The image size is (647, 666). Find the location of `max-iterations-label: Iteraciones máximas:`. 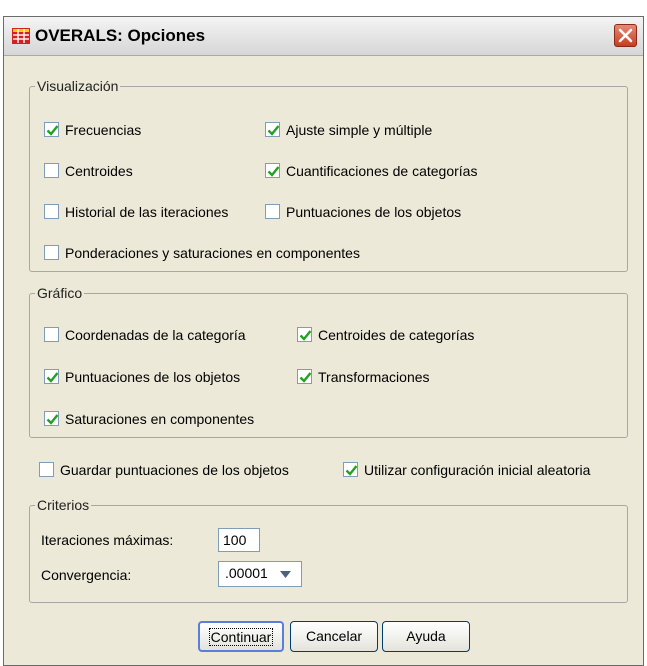

max-iterations-label: Iteraciones máximas: is located at coordinates (107, 540).